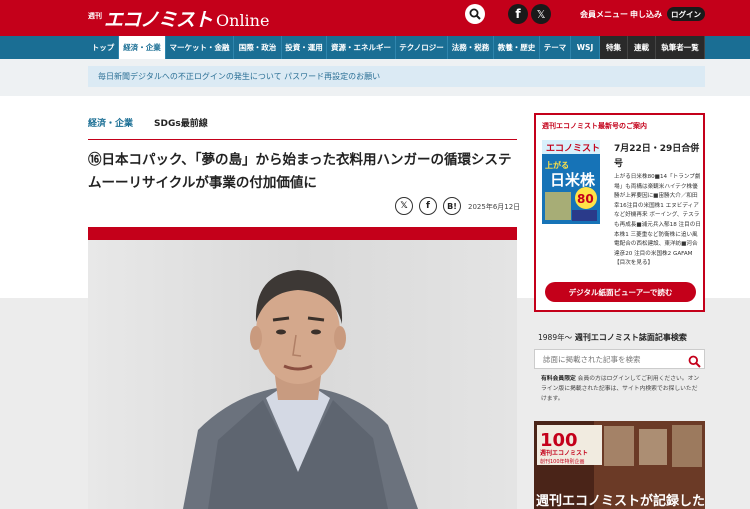 This screenshot has height=509, width=750. Describe the element at coordinates (614, 47) in the screenshot. I see `nav-feature: 特集` at that location.